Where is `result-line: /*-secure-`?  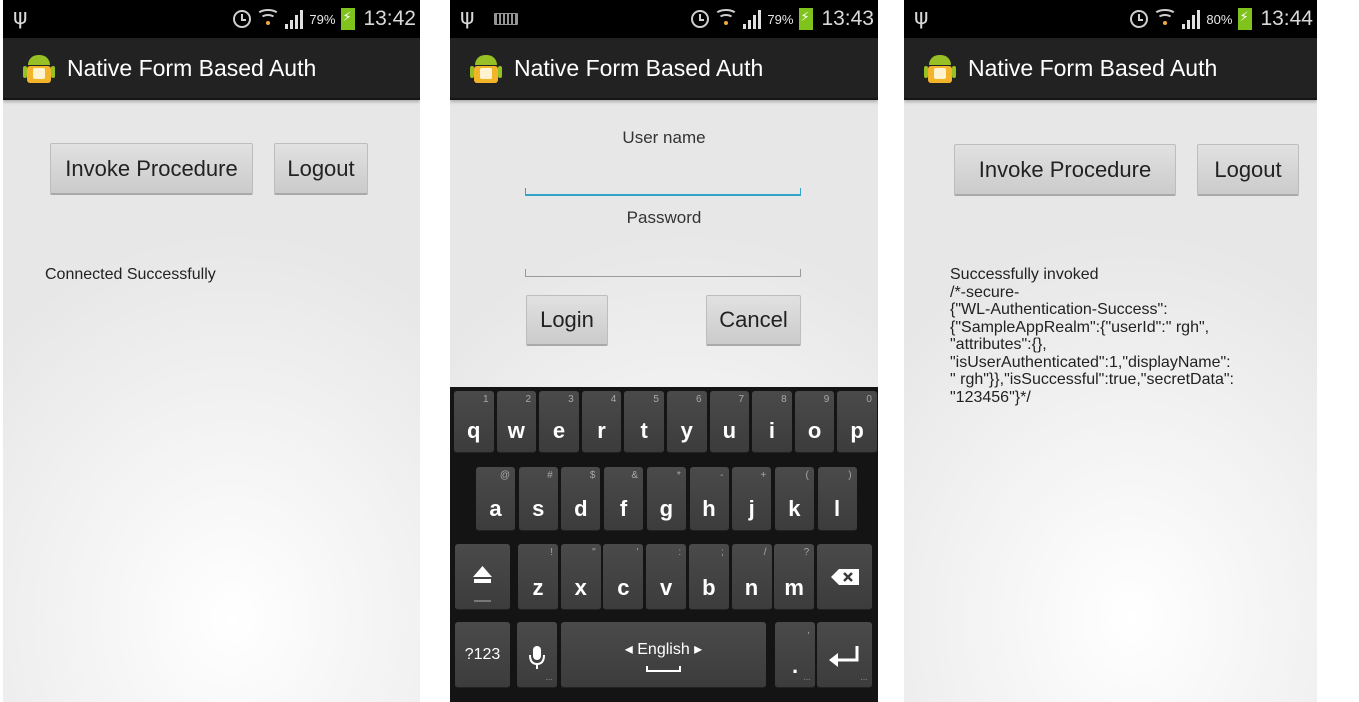 result-line: /*-secure- is located at coordinates (985, 292).